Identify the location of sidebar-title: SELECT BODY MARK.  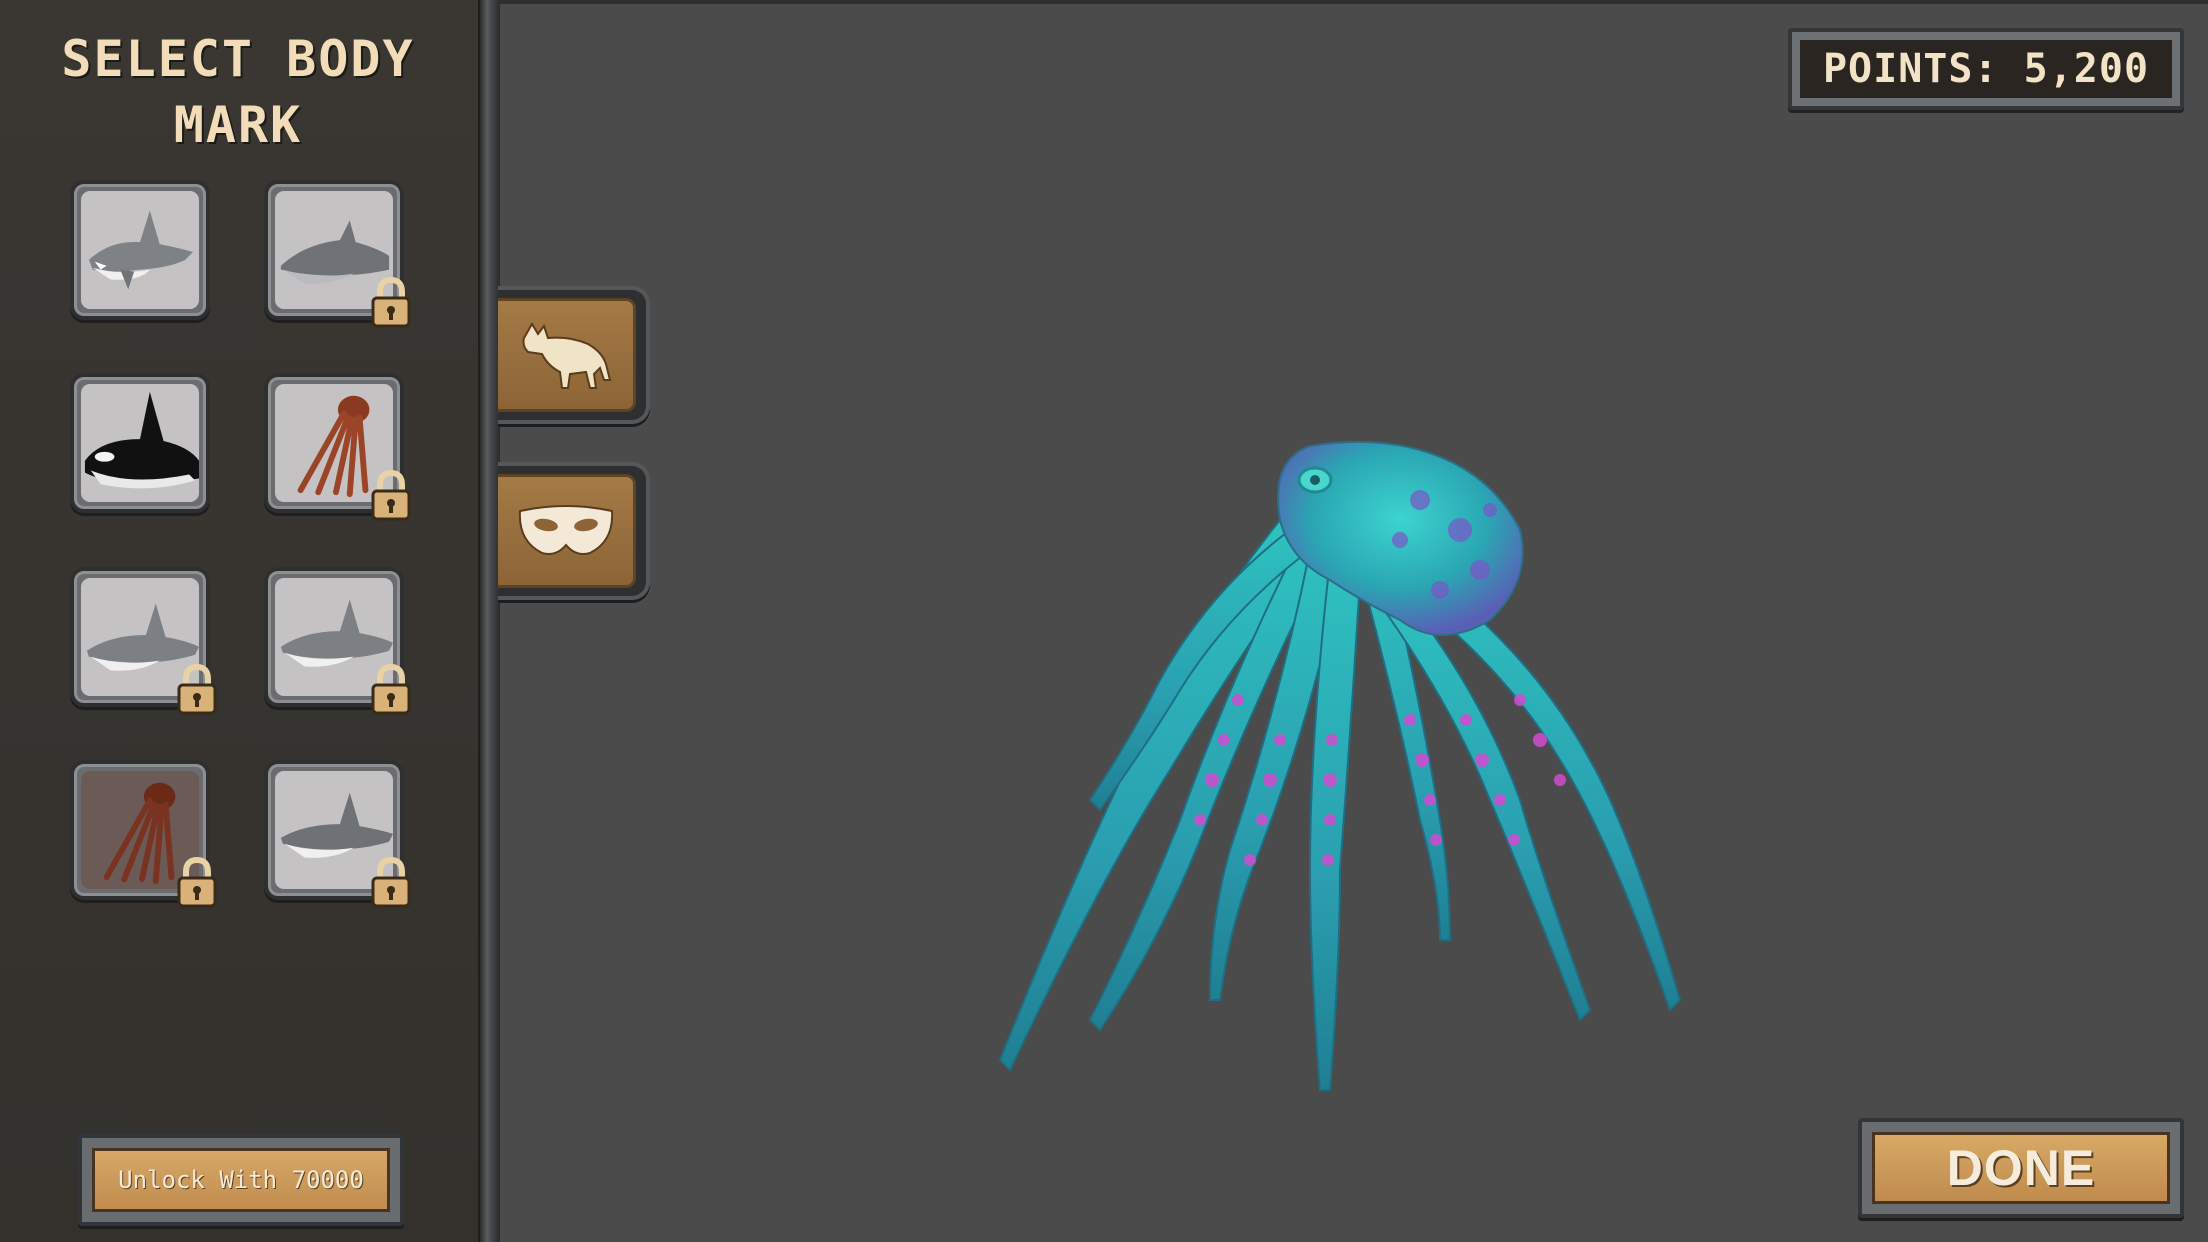
(238, 92).